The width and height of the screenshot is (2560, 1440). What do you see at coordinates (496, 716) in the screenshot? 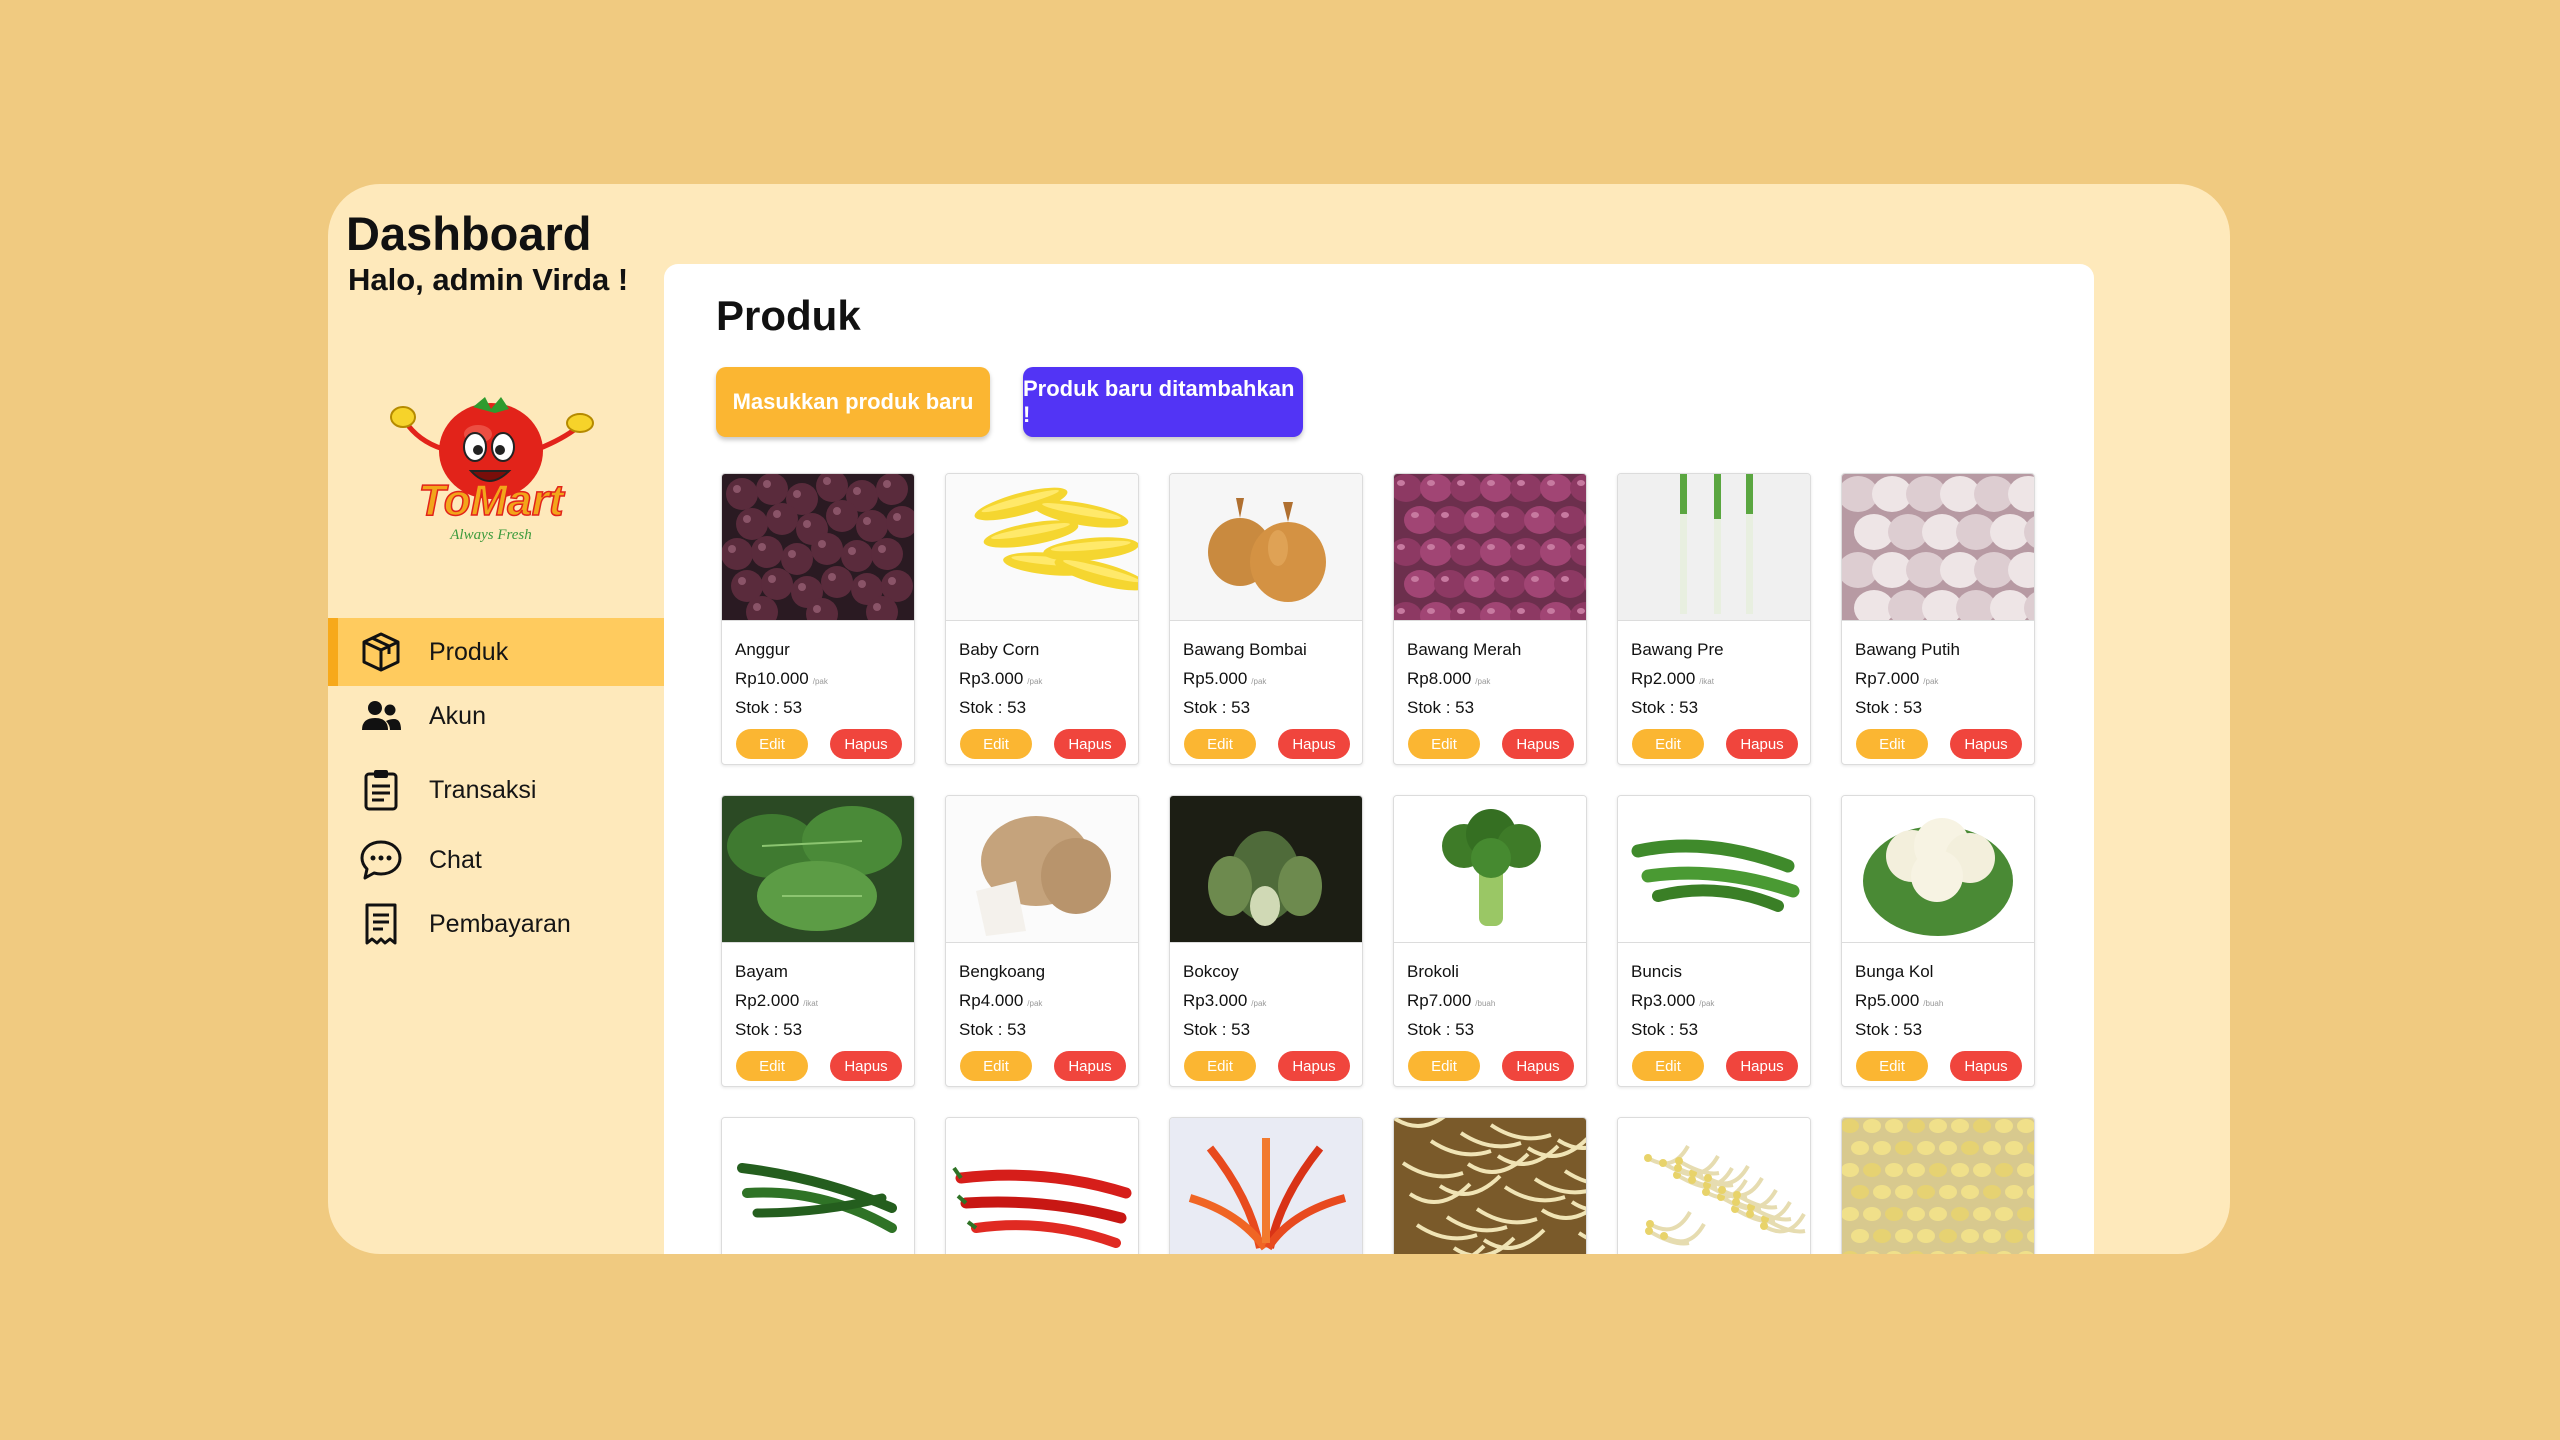
I see `sidebar-item-akun: Akun` at bounding box center [496, 716].